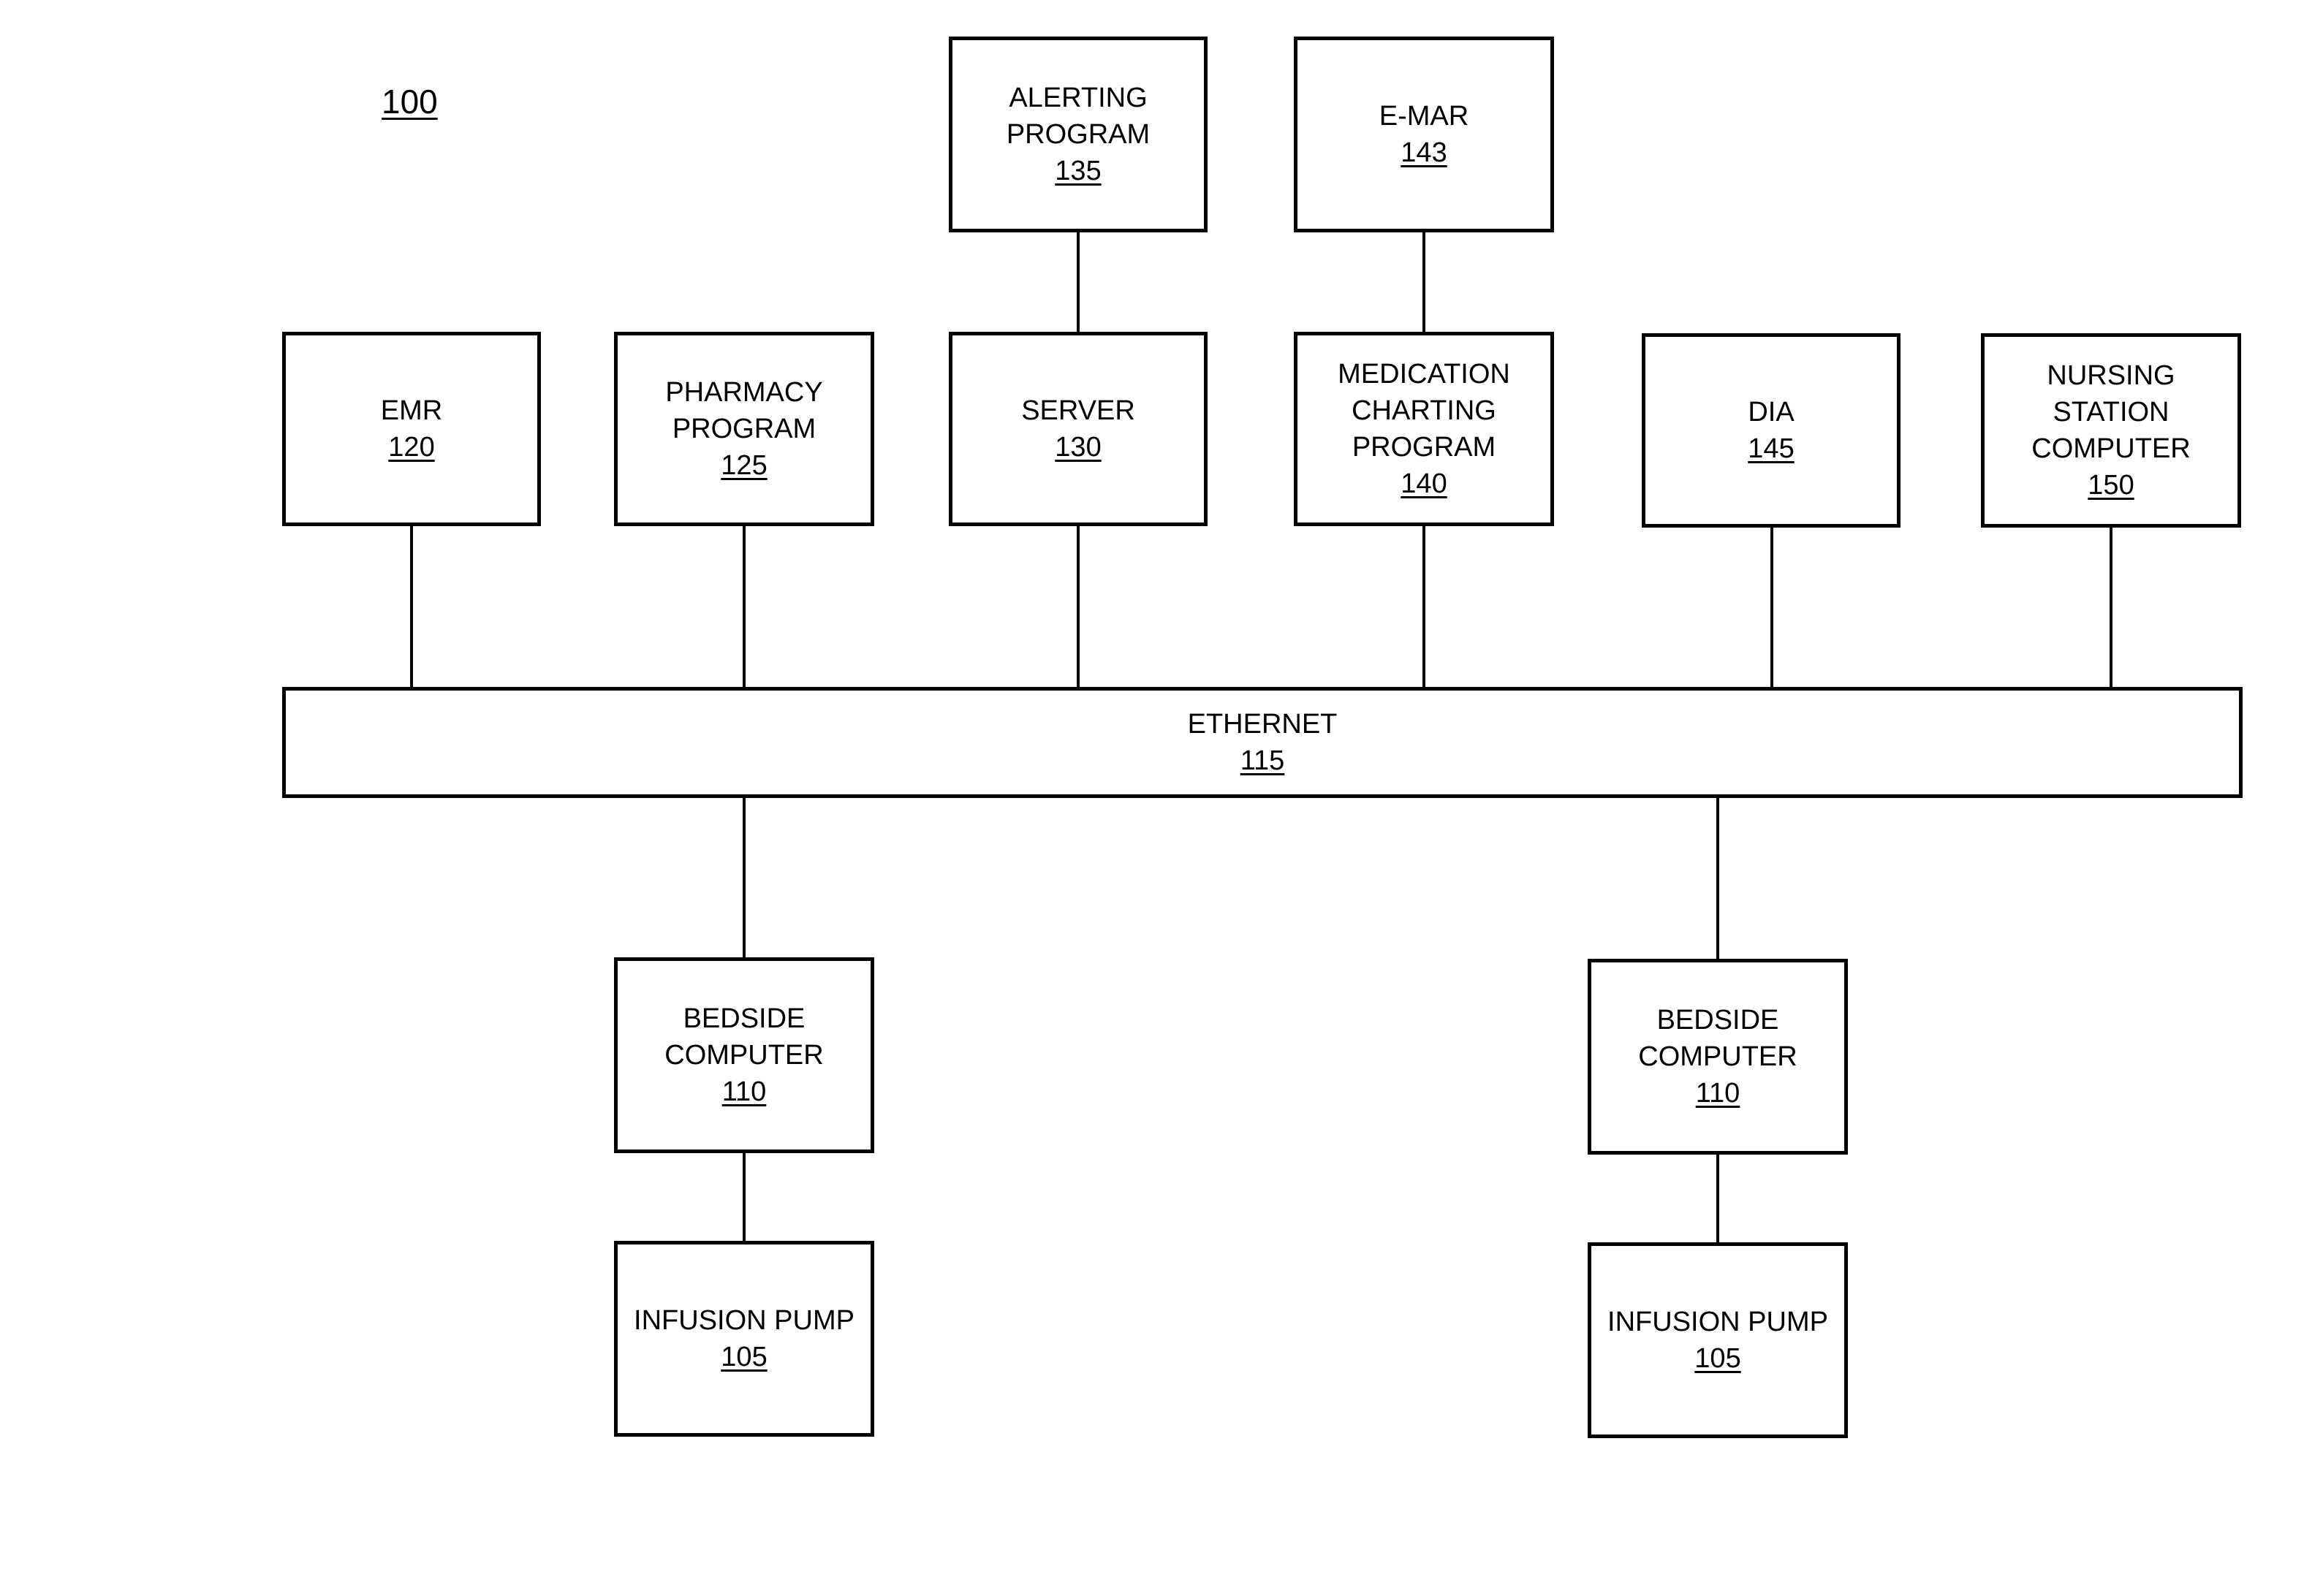  What do you see at coordinates (410, 102) in the screenshot?
I see `figure-label: 100` at bounding box center [410, 102].